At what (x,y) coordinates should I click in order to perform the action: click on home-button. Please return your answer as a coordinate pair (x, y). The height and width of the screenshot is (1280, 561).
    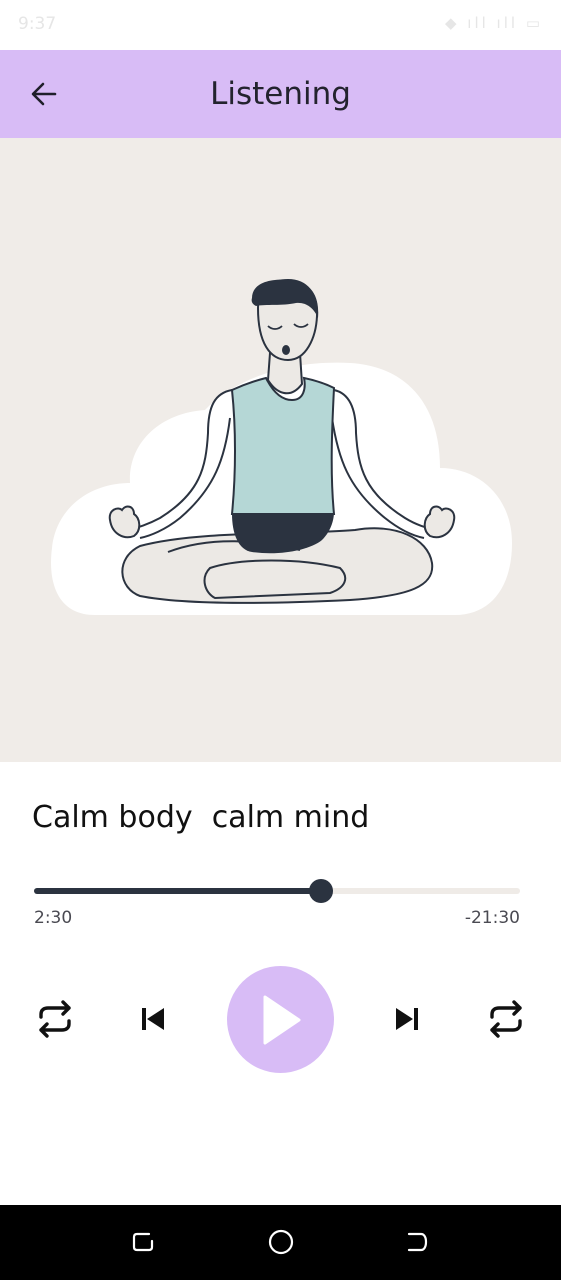
    Looking at the image, I should click on (281, 1242).